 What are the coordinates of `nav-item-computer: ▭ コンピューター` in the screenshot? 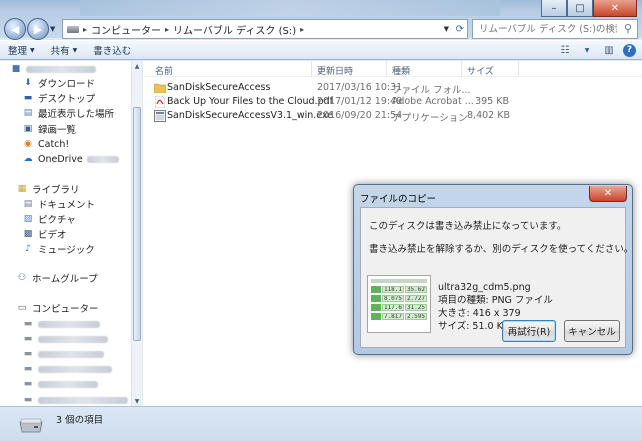 It's located at (57, 308).